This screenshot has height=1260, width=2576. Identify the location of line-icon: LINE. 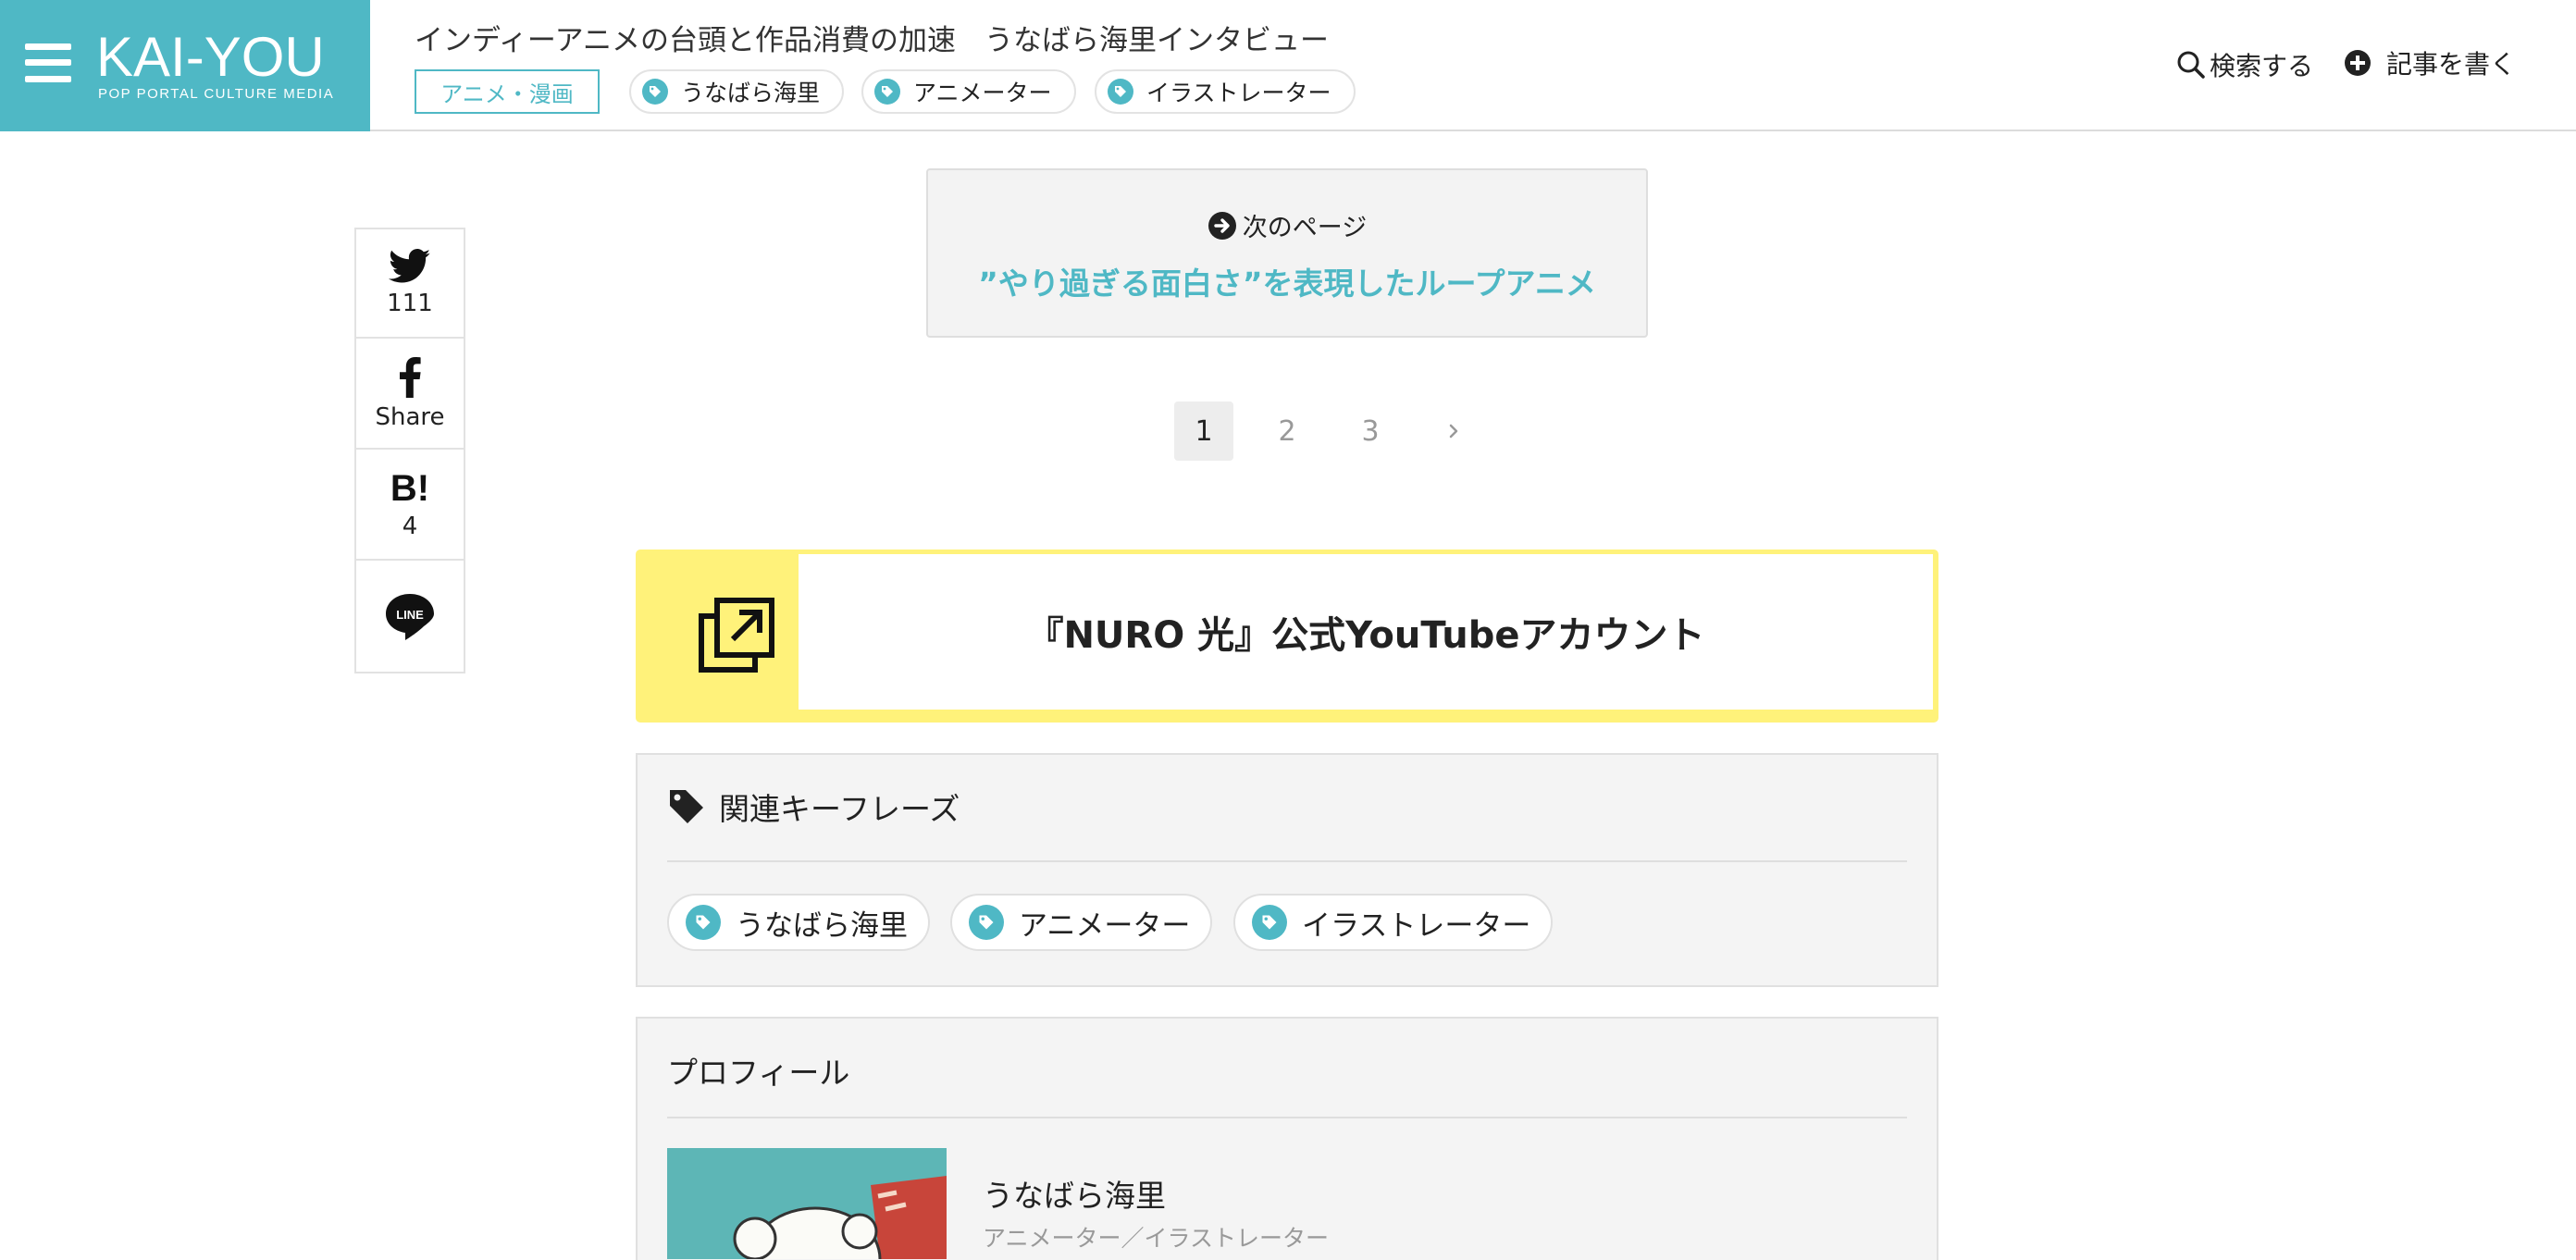
(410, 617).